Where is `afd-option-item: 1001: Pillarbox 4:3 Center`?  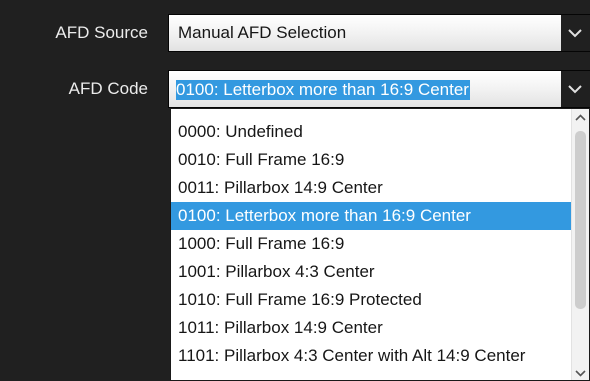 afd-option-item: 1001: Pillarbox 4:3 Center is located at coordinates (372, 272).